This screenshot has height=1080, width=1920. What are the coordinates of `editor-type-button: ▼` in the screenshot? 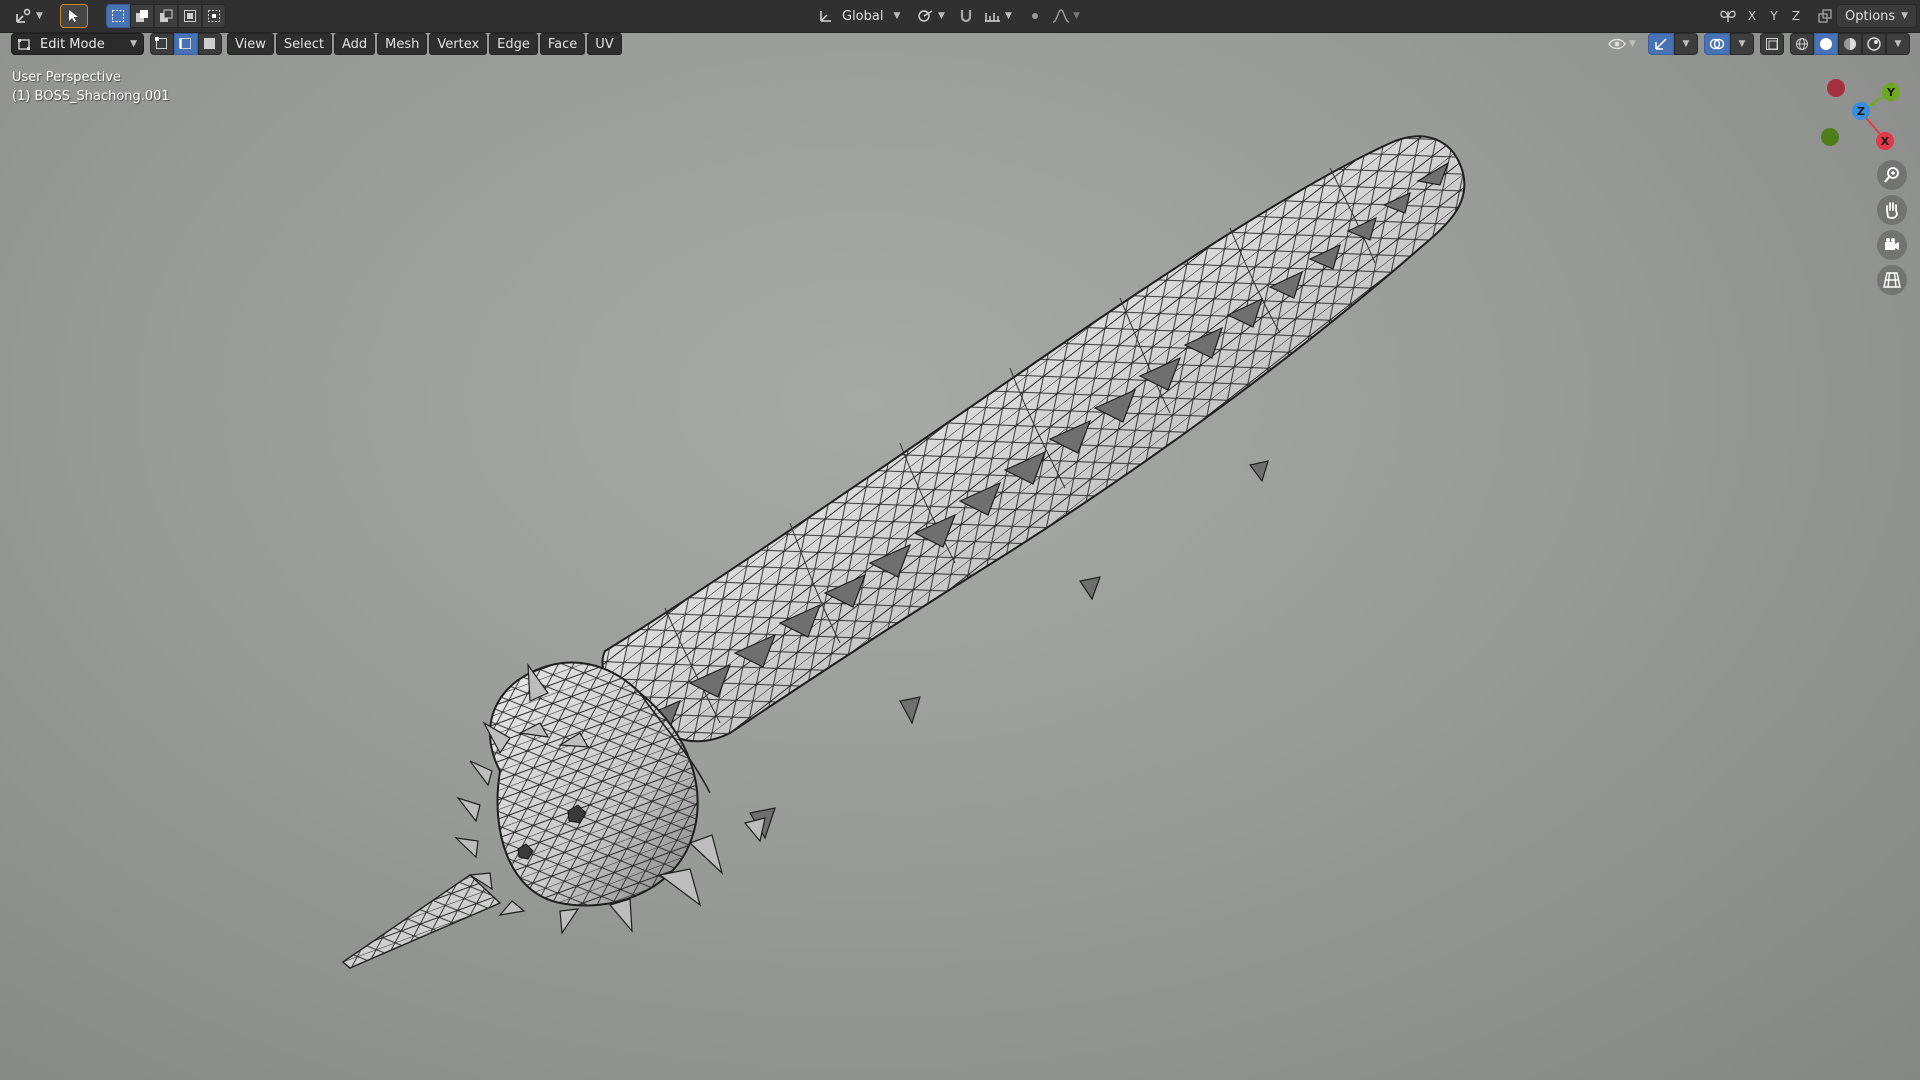 It's located at (29, 16).